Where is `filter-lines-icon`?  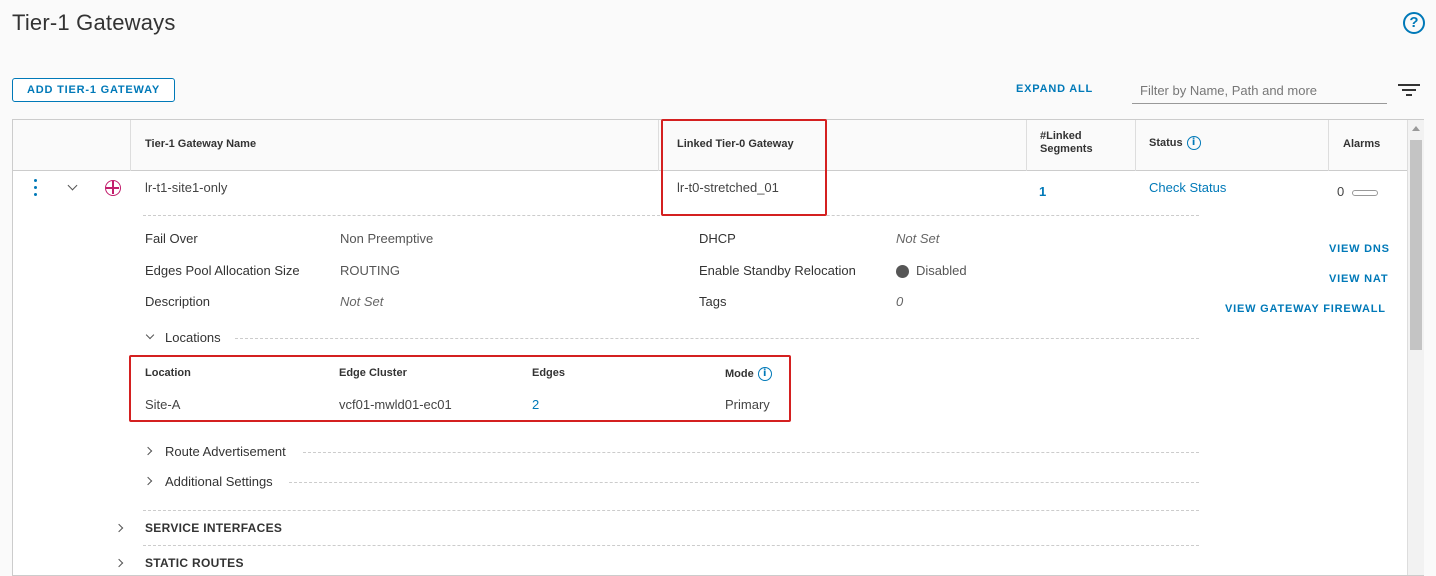 filter-lines-icon is located at coordinates (1409, 91).